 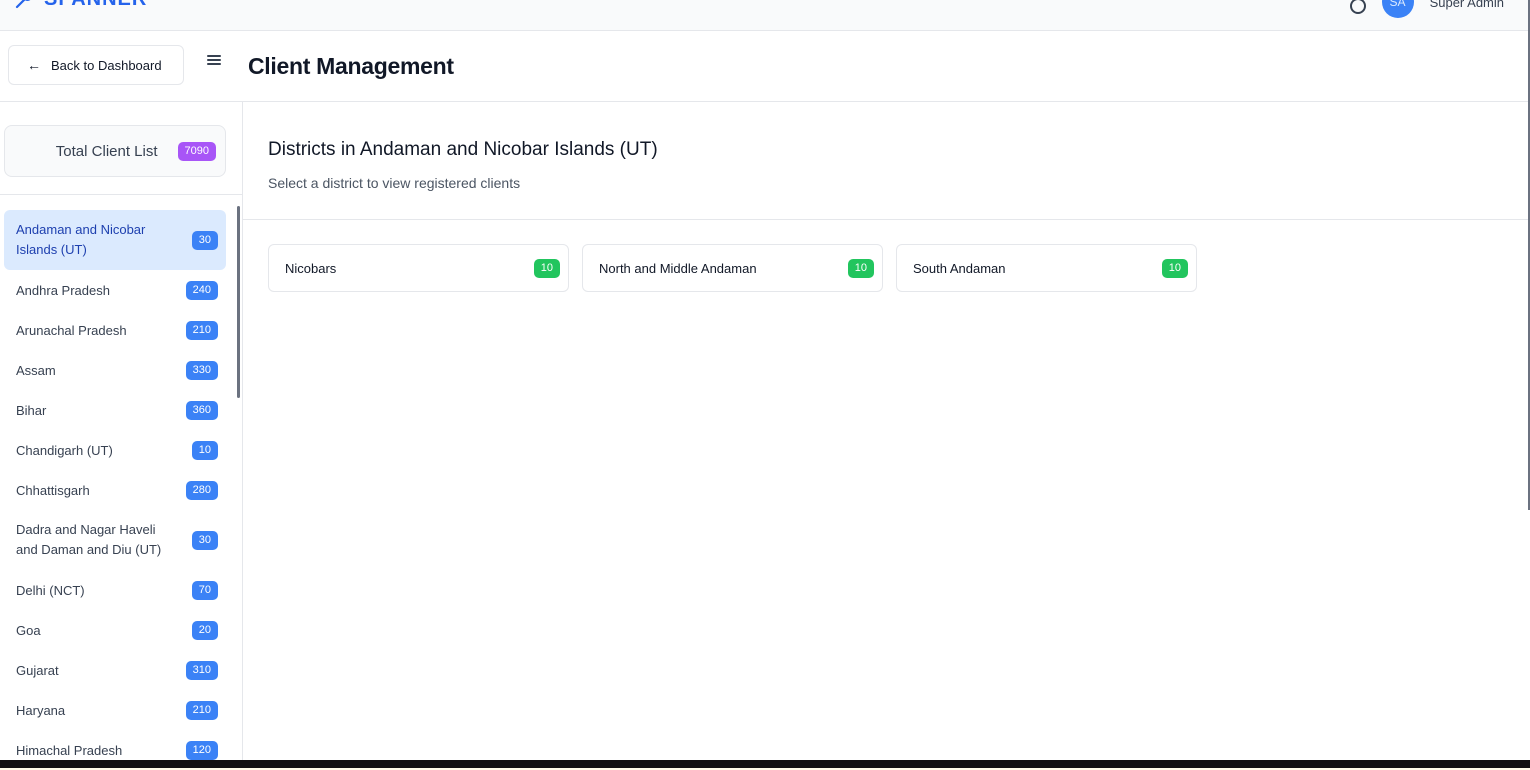 What do you see at coordinates (34, 65) in the screenshot?
I see `arrow-left-icon: ←` at bounding box center [34, 65].